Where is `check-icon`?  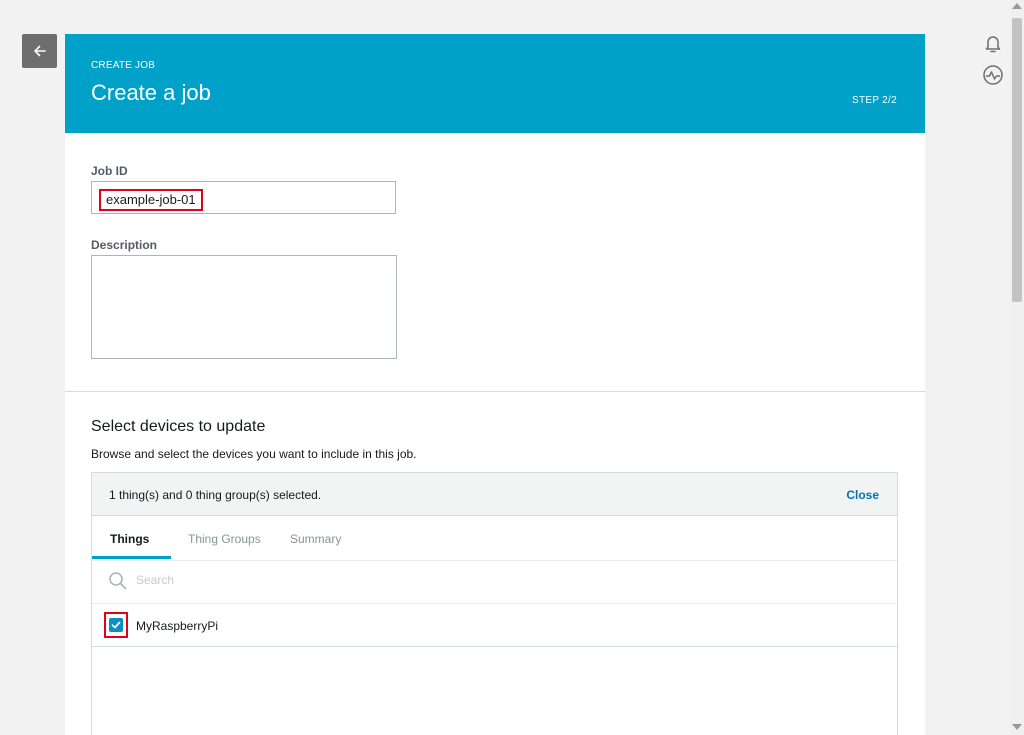 check-icon is located at coordinates (116, 625).